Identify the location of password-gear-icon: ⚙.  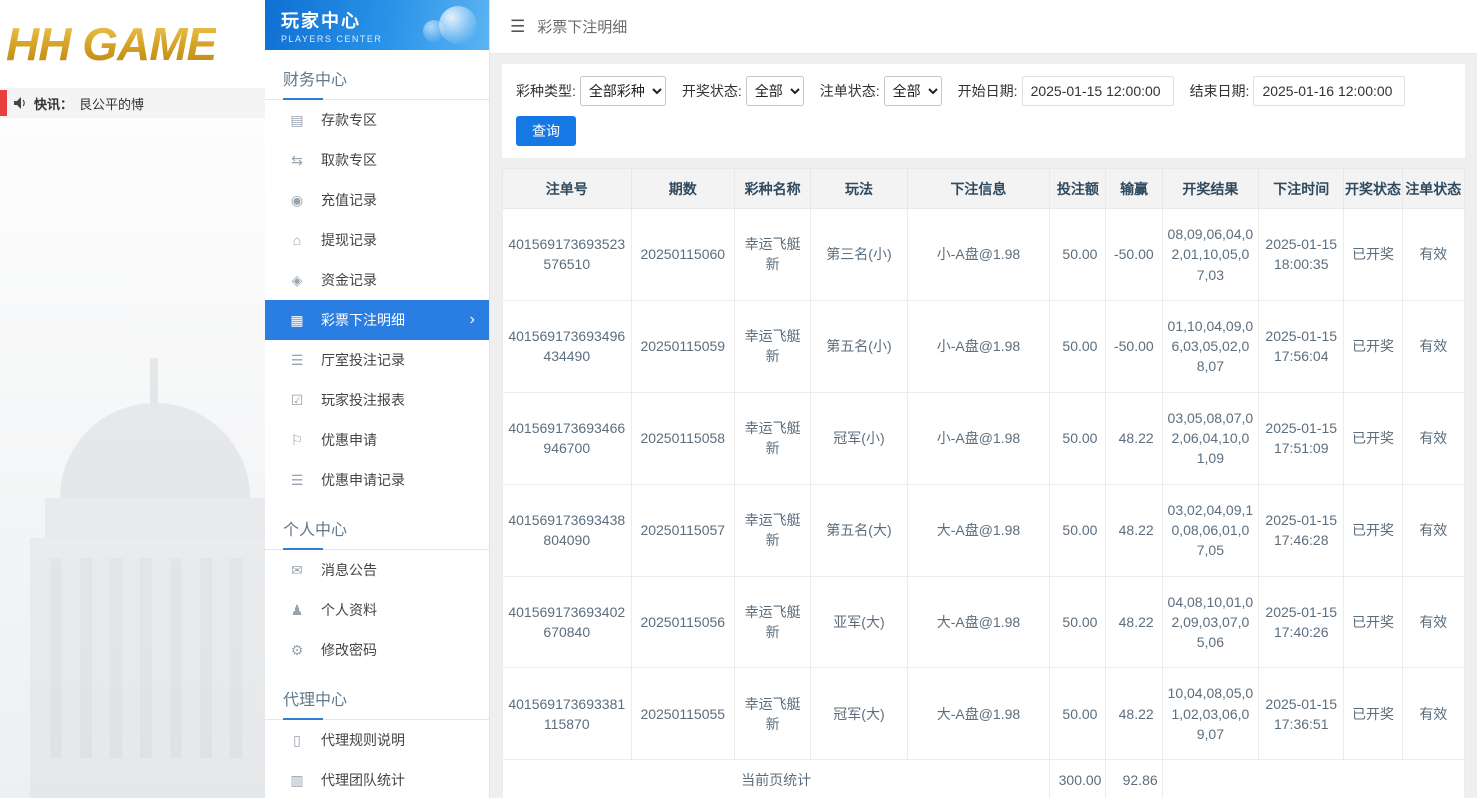
(297, 649).